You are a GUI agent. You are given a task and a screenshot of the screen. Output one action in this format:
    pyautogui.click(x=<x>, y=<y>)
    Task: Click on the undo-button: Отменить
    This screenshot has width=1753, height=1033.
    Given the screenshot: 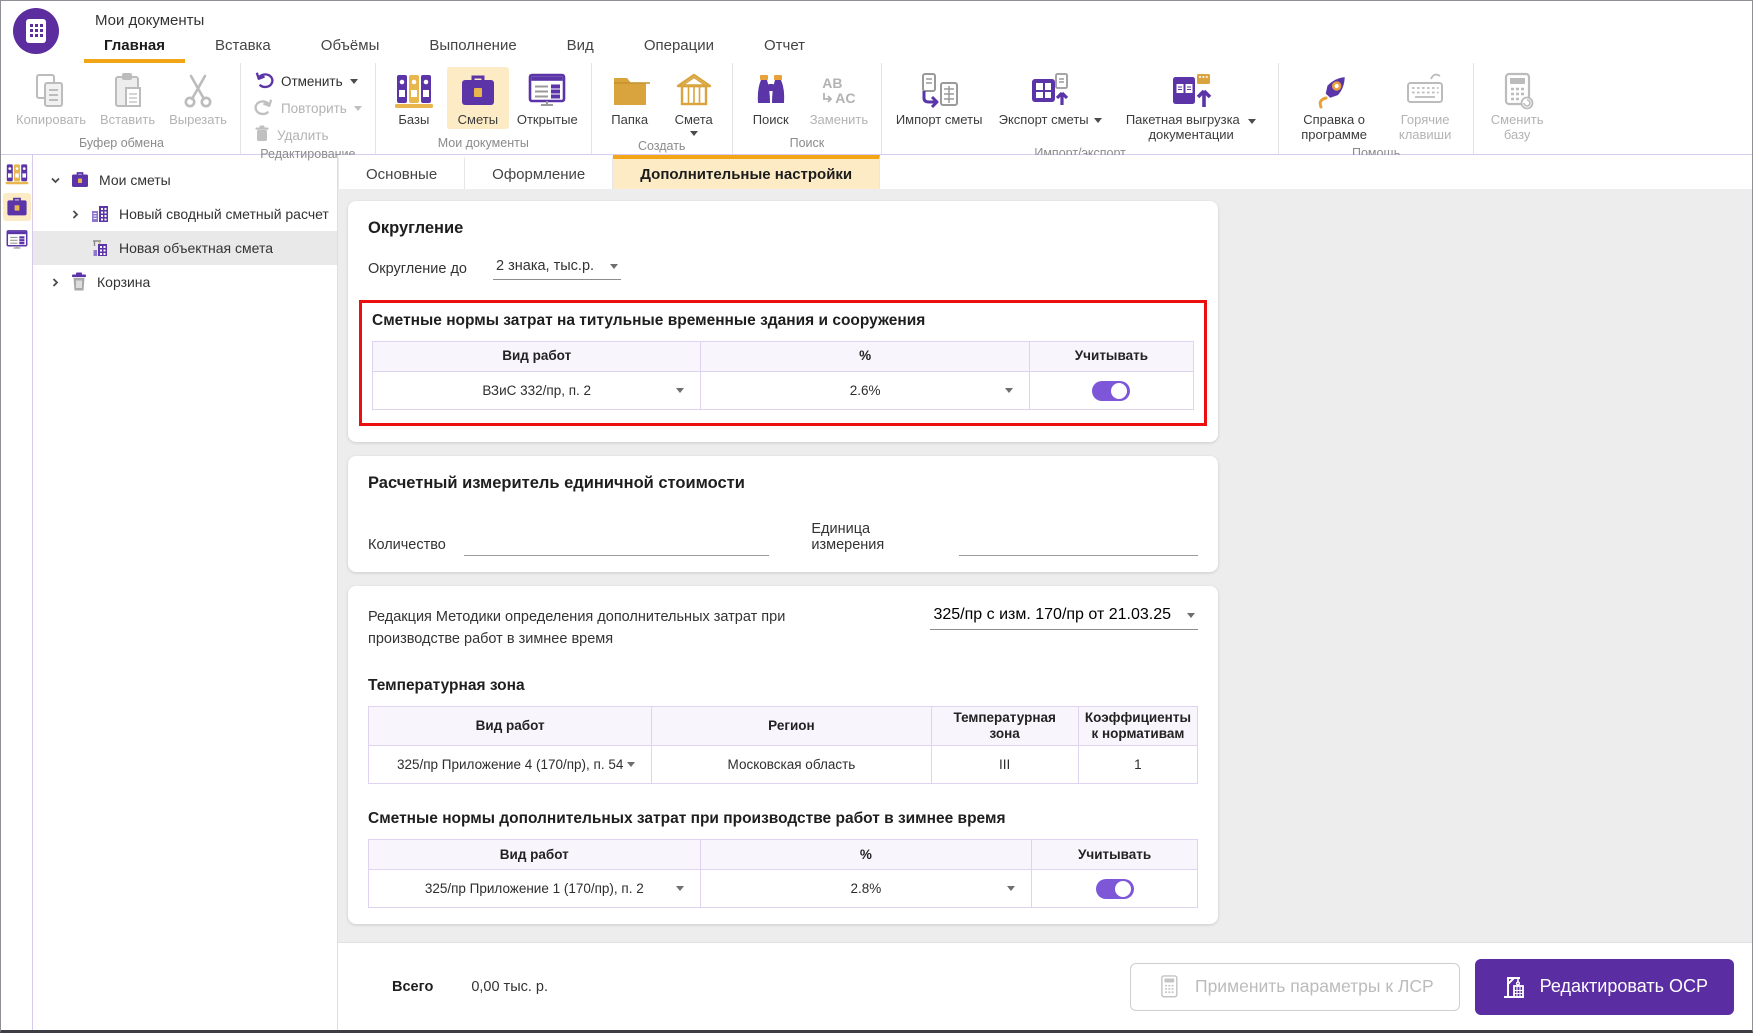 What is the action you would take?
    pyautogui.click(x=308, y=81)
    